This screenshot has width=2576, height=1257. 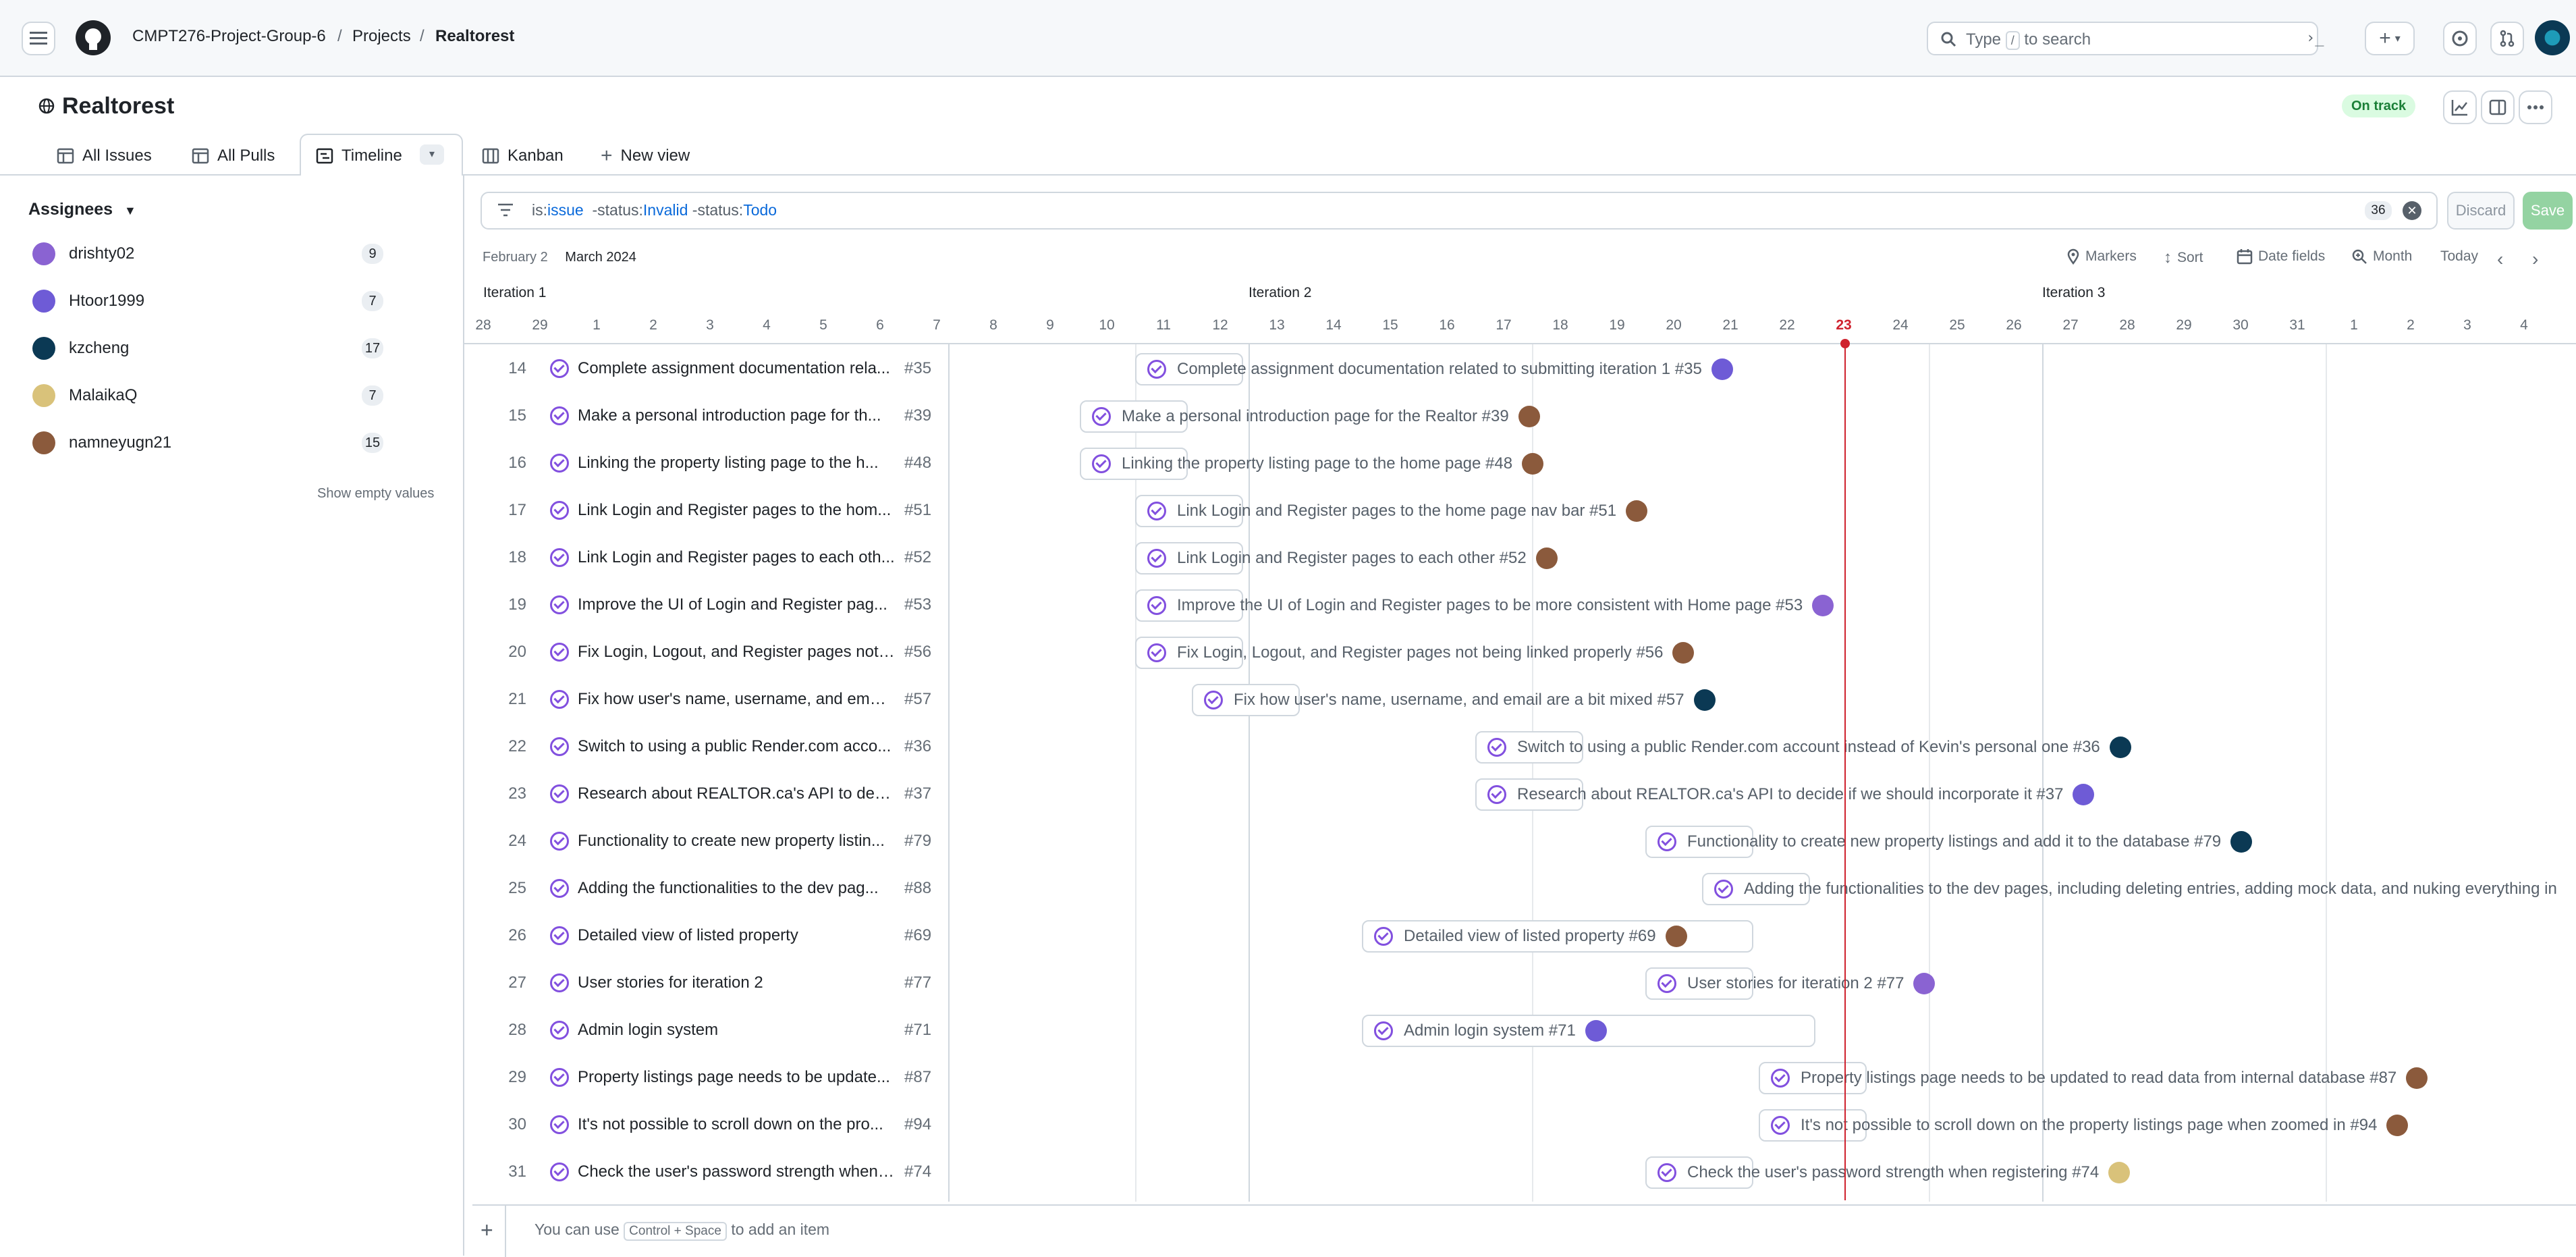 What do you see at coordinates (1790, 983) in the screenshot?
I see `timeline-bar: User stories for iteration 2 #77` at bounding box center [1790, 983].